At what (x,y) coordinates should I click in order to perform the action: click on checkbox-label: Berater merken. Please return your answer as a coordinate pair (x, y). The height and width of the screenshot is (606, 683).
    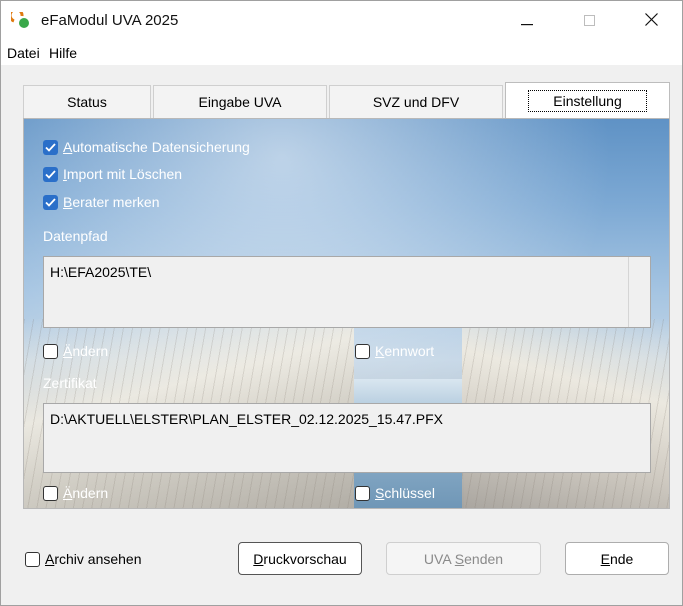
    Looking at the image, I should click on (111, 202).